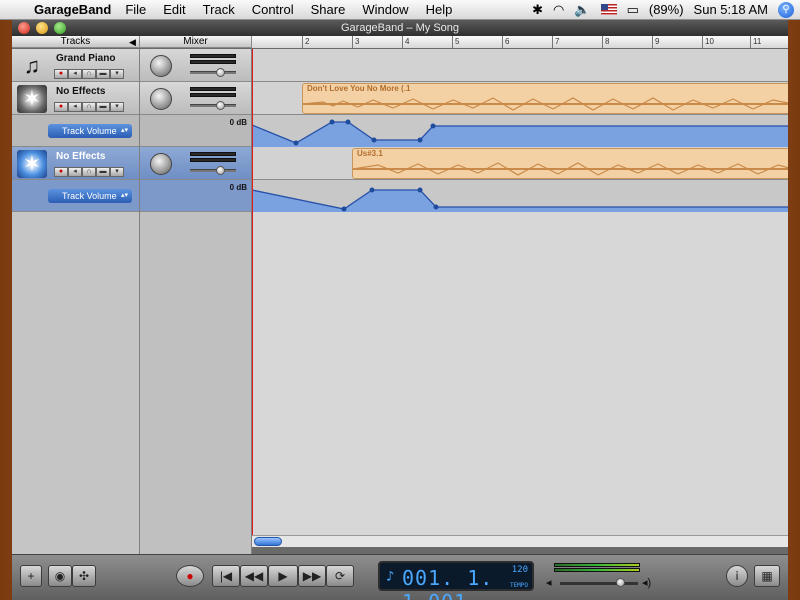 The width and height of the screenshot is (800, 600). Describe the element at coordinates (75, 98) in the screenshot. I see `track-header-no-effects-1: ✶ No Effects ● ◂ ∩ ▬ ▾` at that location.